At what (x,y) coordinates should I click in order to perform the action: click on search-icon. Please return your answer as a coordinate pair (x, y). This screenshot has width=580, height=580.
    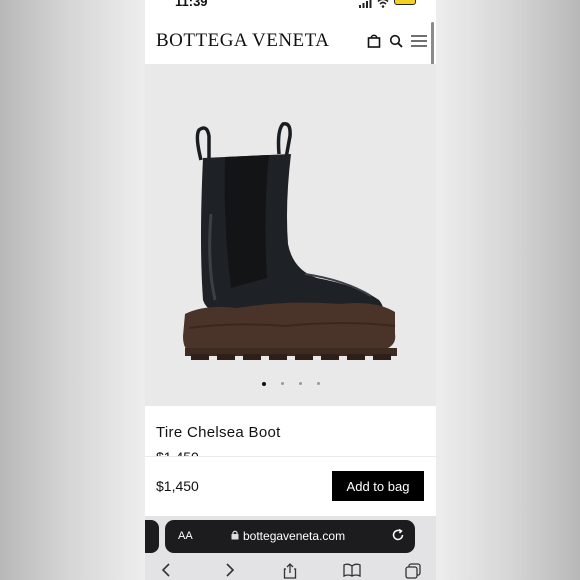
    Looking at the image, I should click on (396, 43).